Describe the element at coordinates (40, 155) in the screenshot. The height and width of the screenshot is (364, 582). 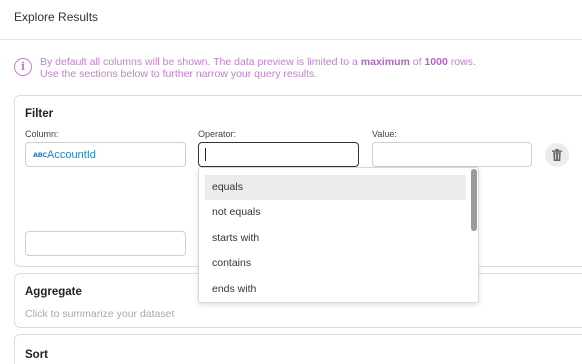
I see `abc-text-icon: ABC` at that location.